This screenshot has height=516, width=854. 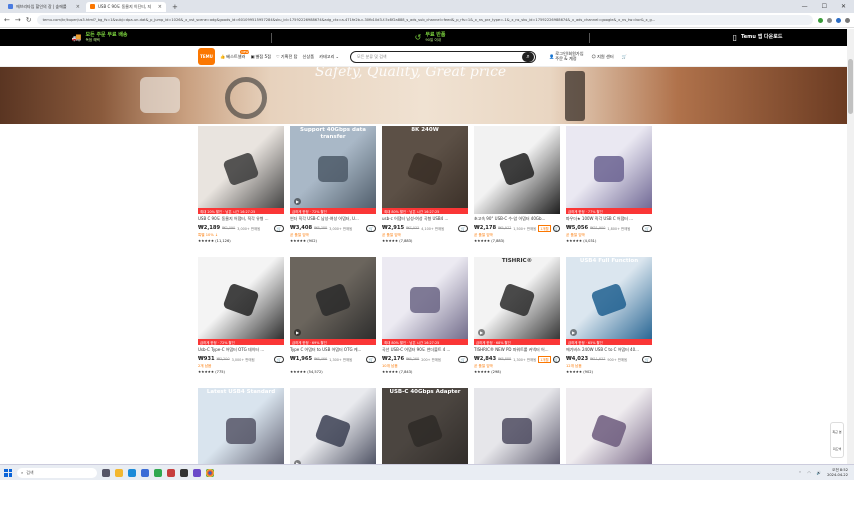 What do you see at coordinates (309, 57) in the screenshot?
I see `nav-new-arrivals: 신상품` at bounding box center [309, 57].